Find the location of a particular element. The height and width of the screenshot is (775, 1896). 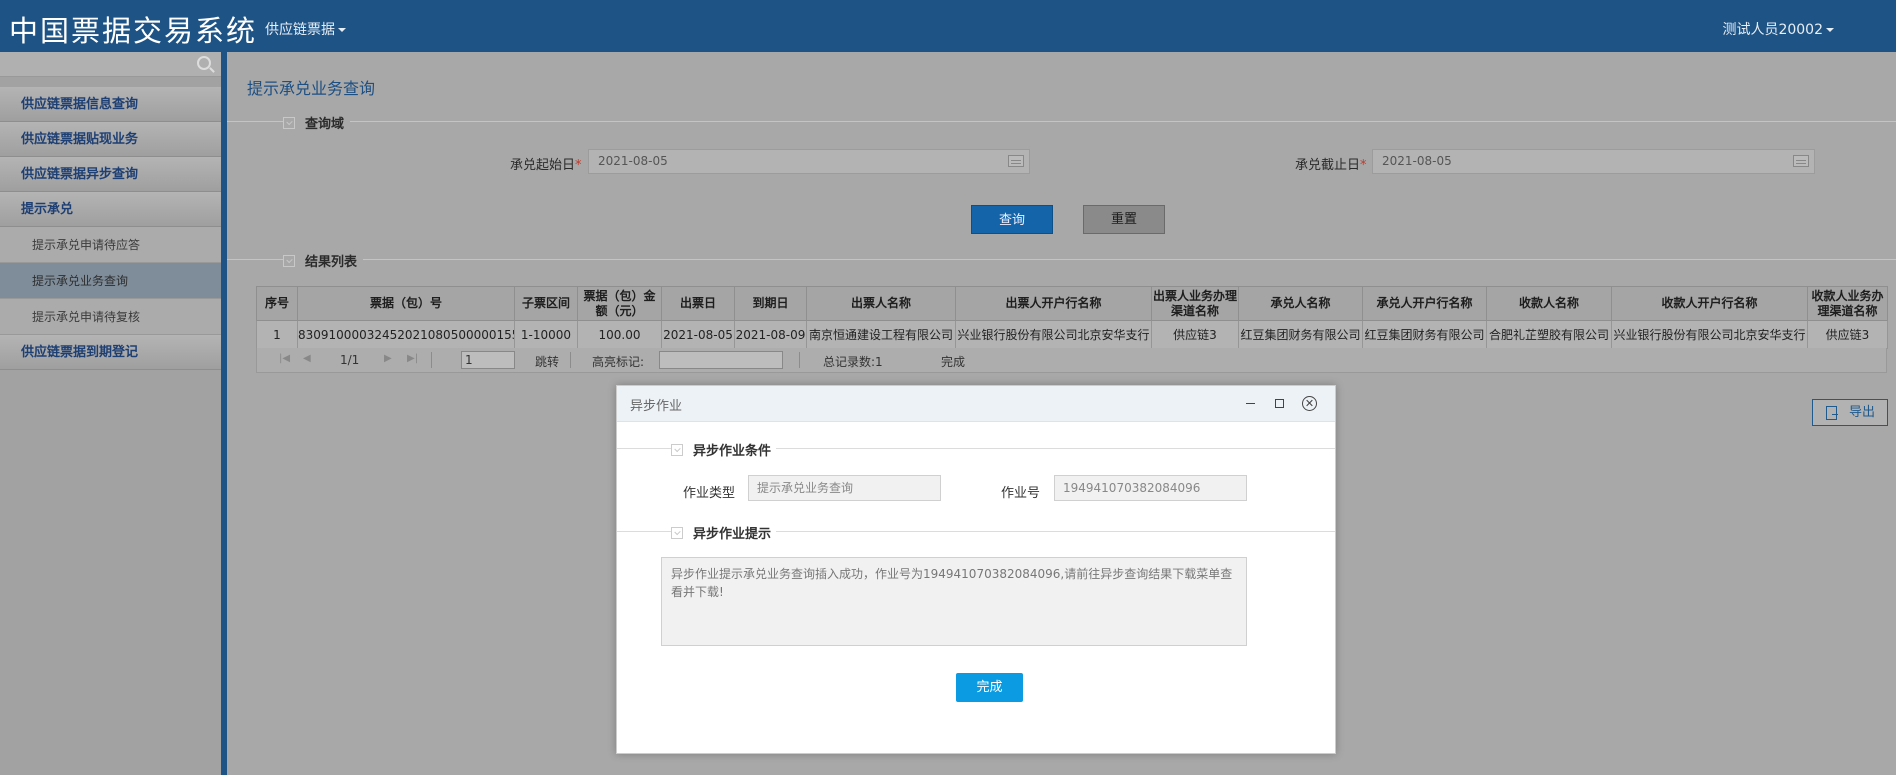

query-button: 查询 is located at coordinates (1012, 219).